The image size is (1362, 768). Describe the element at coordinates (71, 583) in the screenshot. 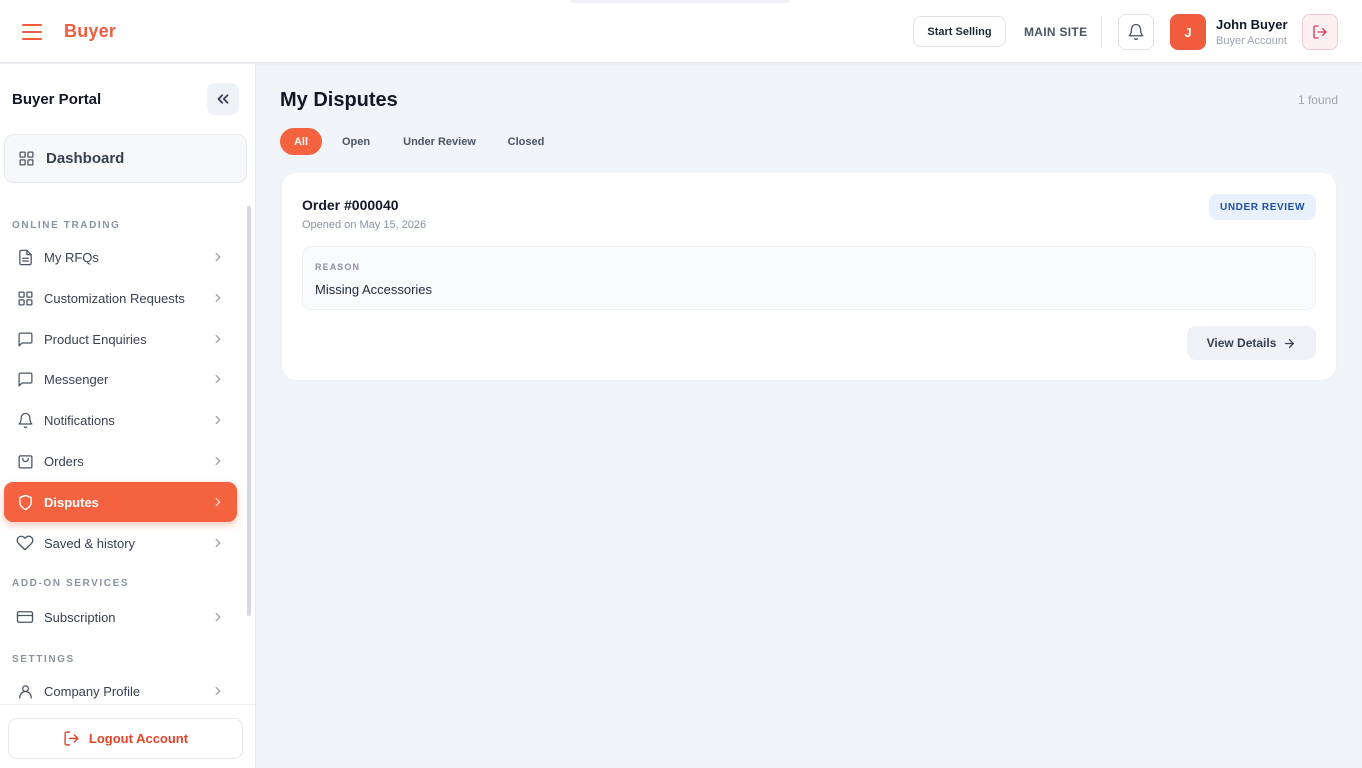

I see `section-label-add-on-services: ADD-ON SERVICES` at that location.